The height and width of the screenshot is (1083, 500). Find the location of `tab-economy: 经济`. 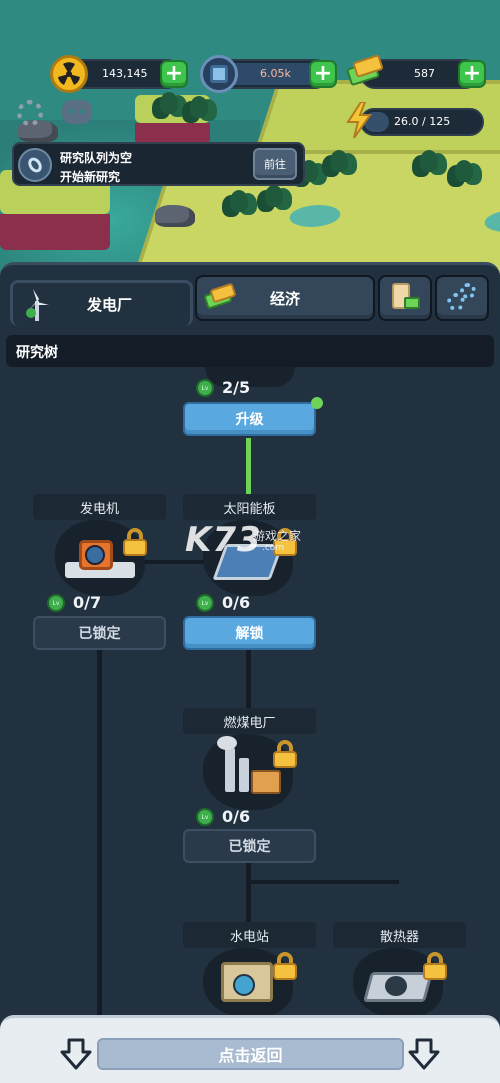

tab-economy: 经济 is located at coordinates (285, 298).